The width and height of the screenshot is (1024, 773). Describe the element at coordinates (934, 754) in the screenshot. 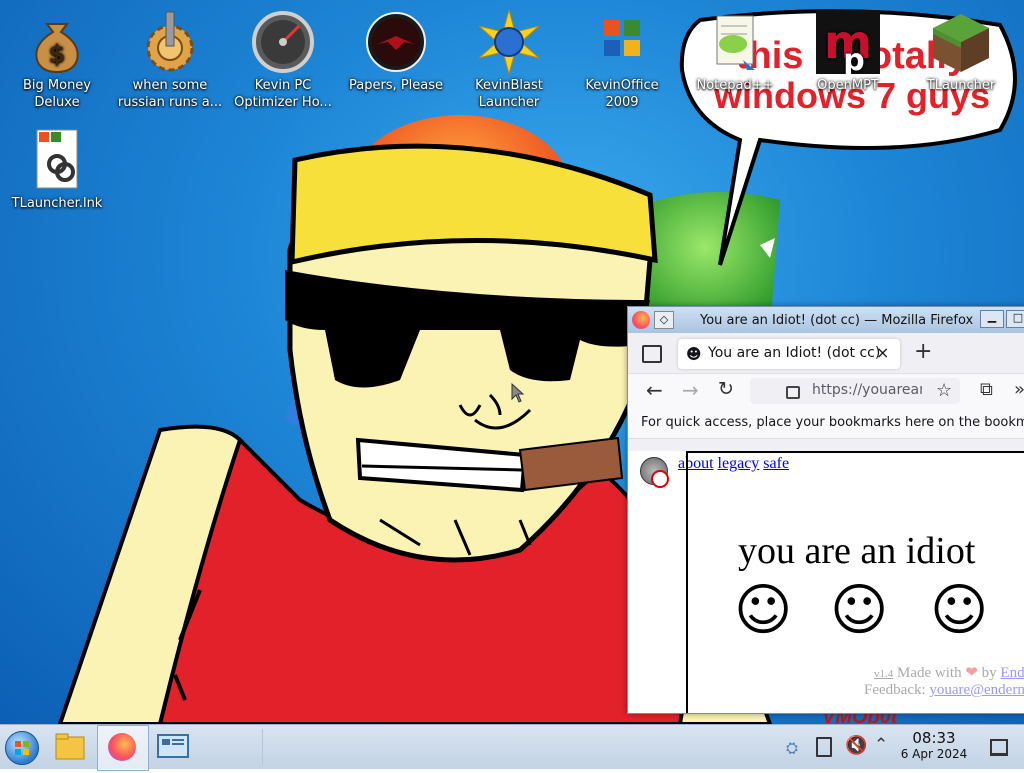

I see `clock-date: 6 Apr 2024` at that location.